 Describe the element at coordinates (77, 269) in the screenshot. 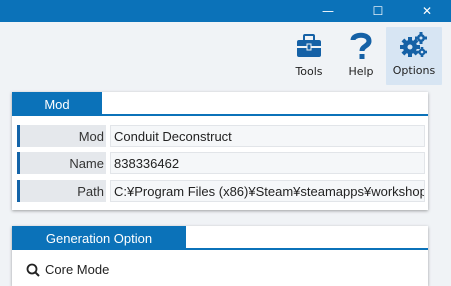

I see `core-mode-label: Core Mode` at that location.